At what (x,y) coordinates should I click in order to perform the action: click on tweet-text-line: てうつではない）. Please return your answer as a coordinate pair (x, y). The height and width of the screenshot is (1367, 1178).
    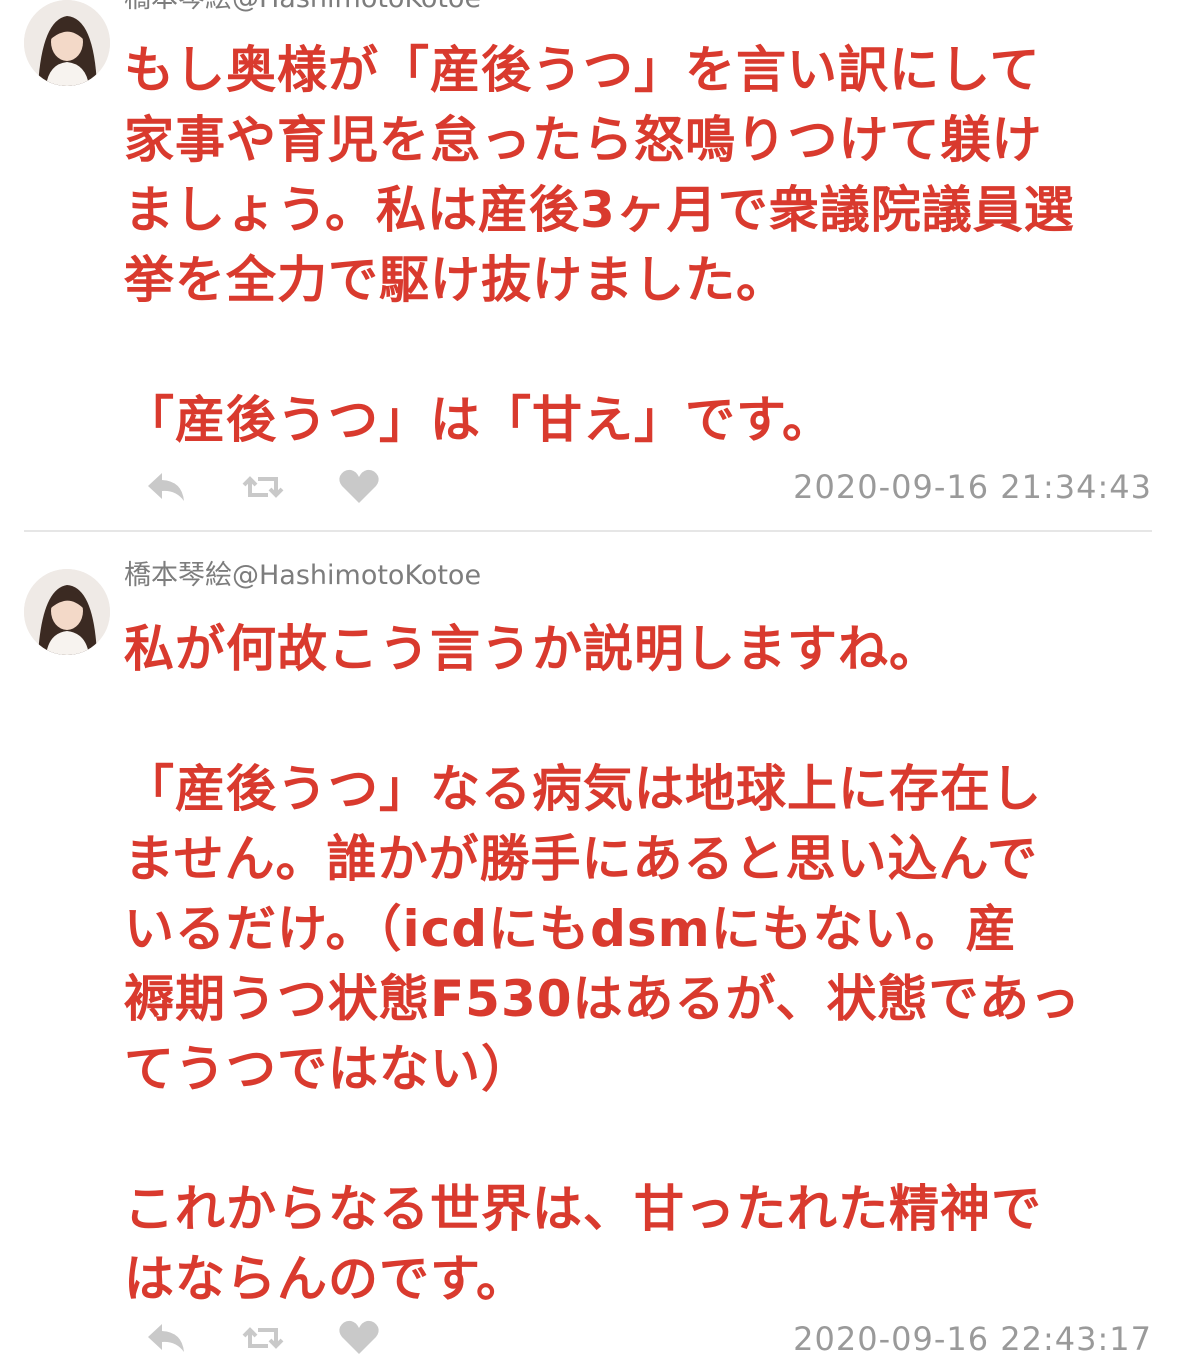
    Looking at the image, I should click on (328, 1069).